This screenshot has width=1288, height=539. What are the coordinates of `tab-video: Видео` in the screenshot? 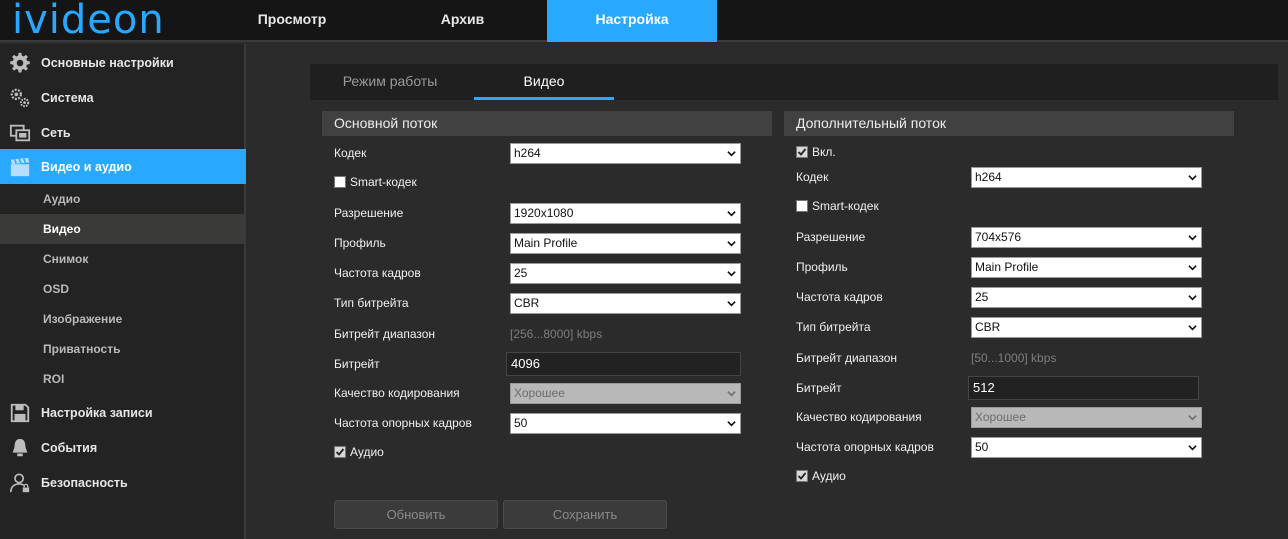 It's located at (544, 82).